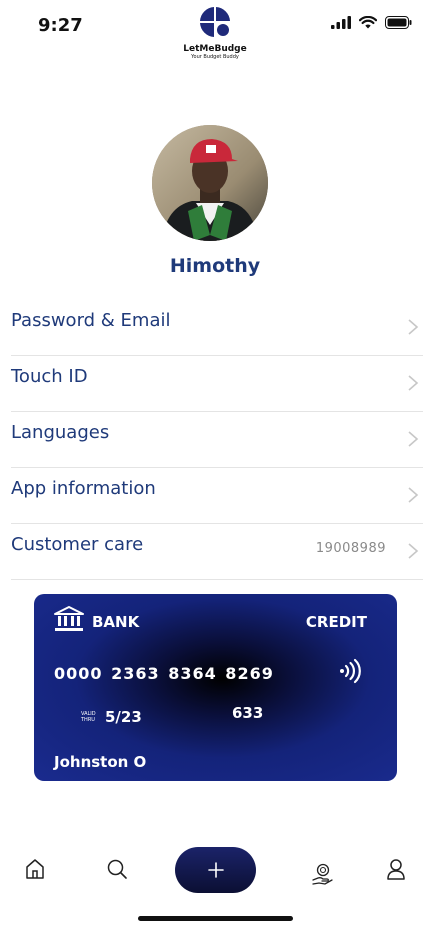  What do you see at coordinates (88, 717) in the screenshot?
I see `valid-thru-label: VALID THRU` at bounding box center [88, 717].